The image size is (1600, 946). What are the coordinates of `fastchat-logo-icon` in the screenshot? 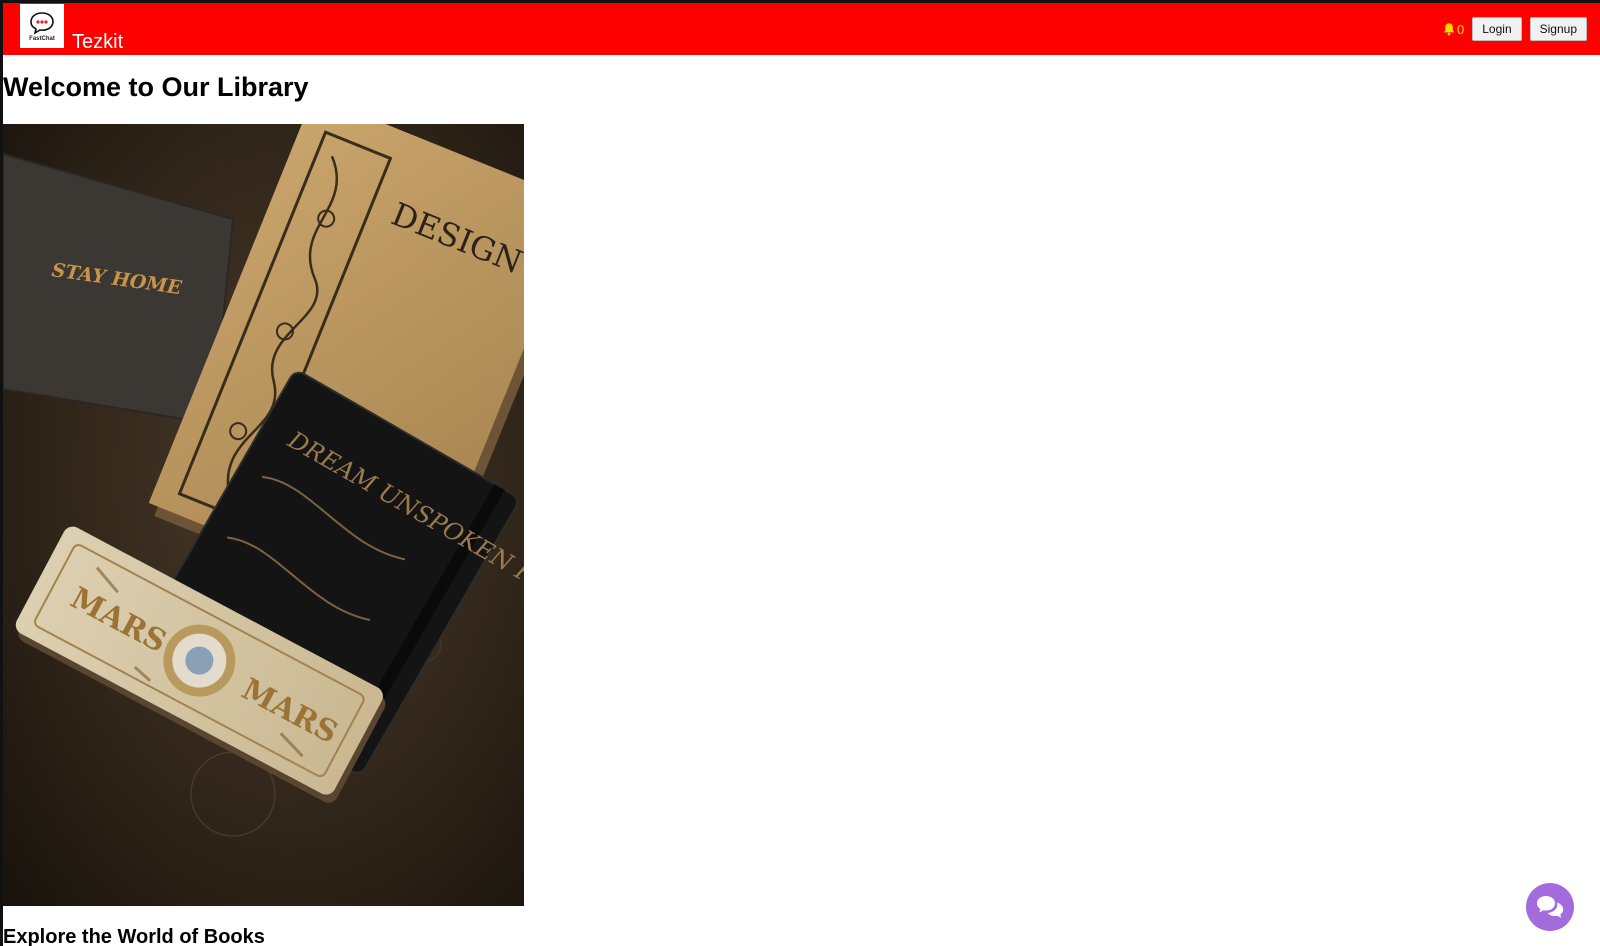 It's located at (42, 23).